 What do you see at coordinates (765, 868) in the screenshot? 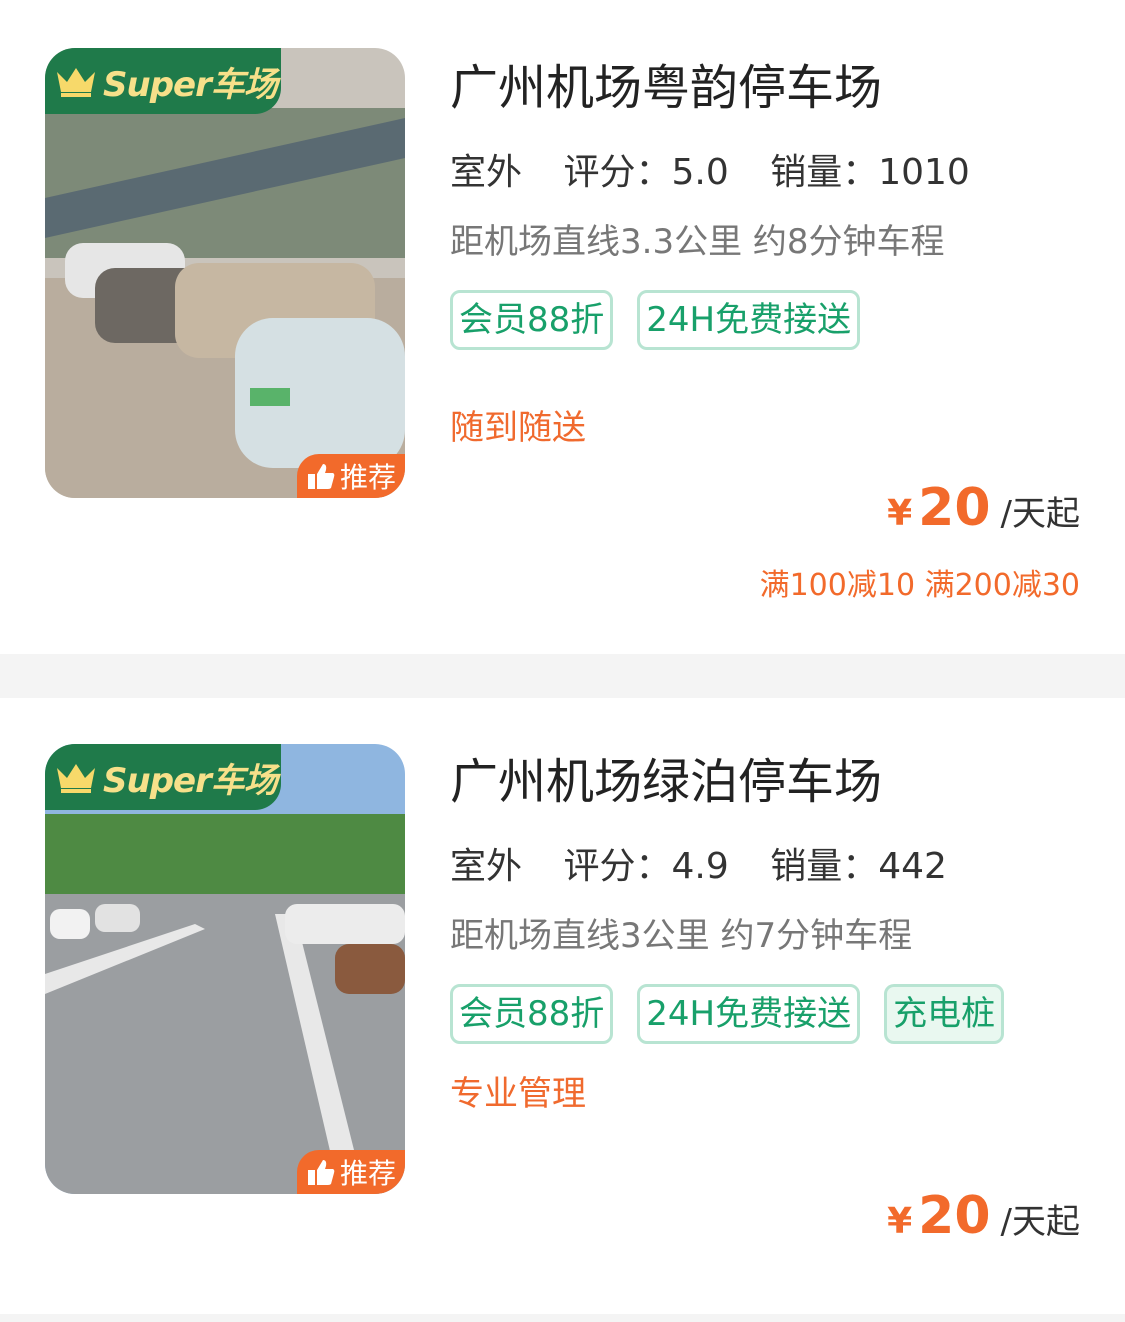
I see `listing-meta: 室外 评分：4.9 销量：442` at bounding box center [765, 868].